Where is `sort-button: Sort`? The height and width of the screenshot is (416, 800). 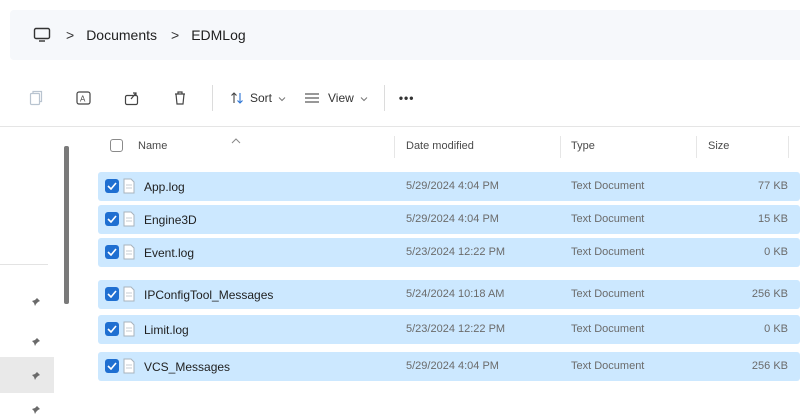 sort-button: Sort is located at coordinates (261, 98).